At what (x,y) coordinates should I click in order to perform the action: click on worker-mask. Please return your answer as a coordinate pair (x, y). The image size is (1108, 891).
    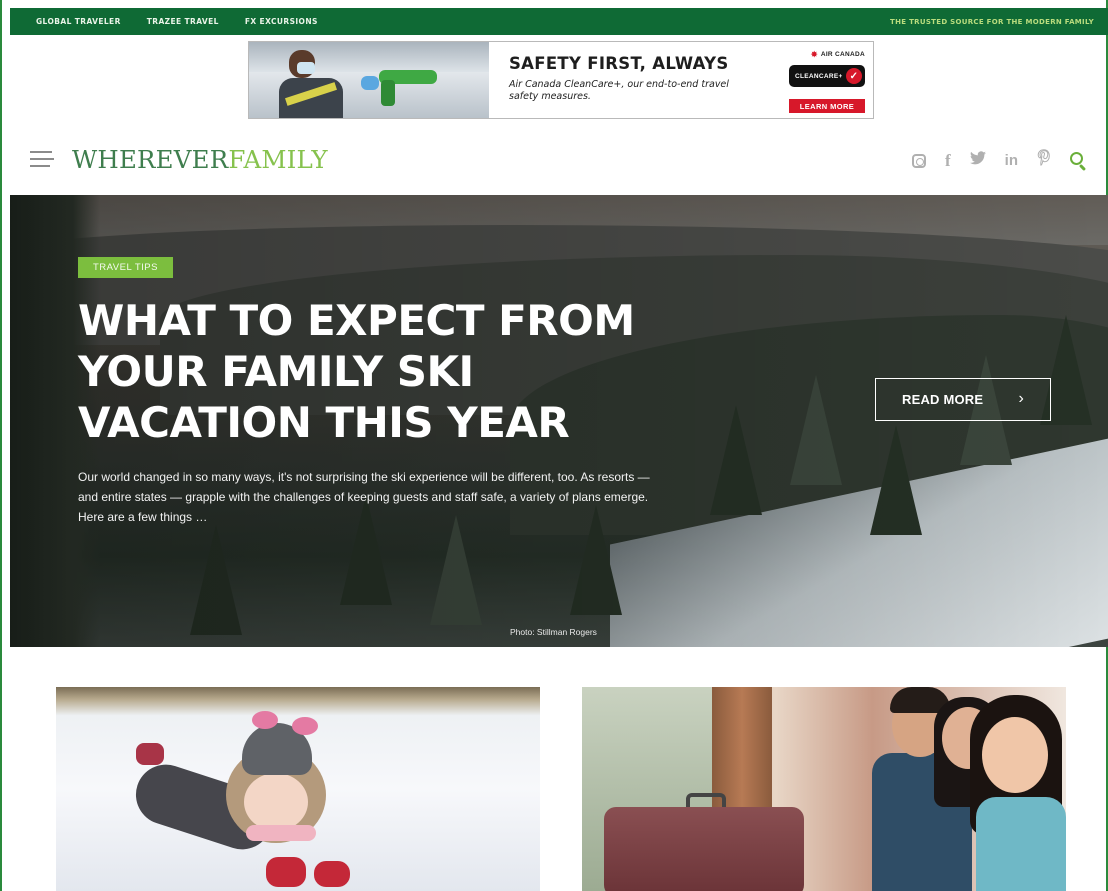
    Looking at the image, I should click on (306, 68).